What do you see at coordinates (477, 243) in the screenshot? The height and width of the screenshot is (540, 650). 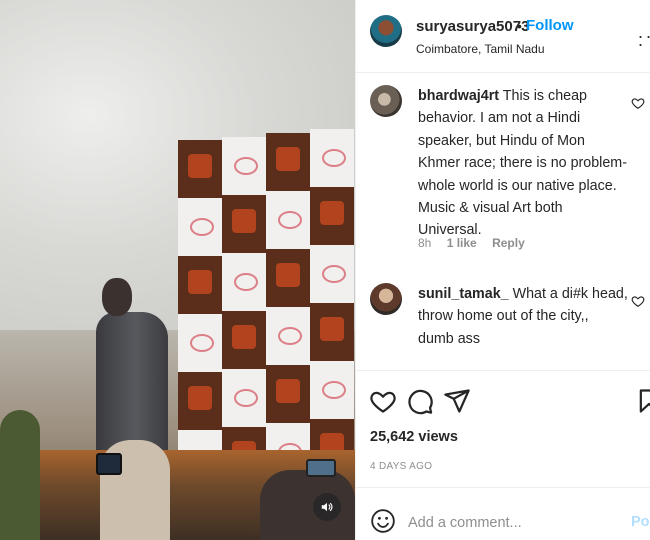 I see `comment-meta: 8h 1 like Reply` at bounding box center [477, 243].